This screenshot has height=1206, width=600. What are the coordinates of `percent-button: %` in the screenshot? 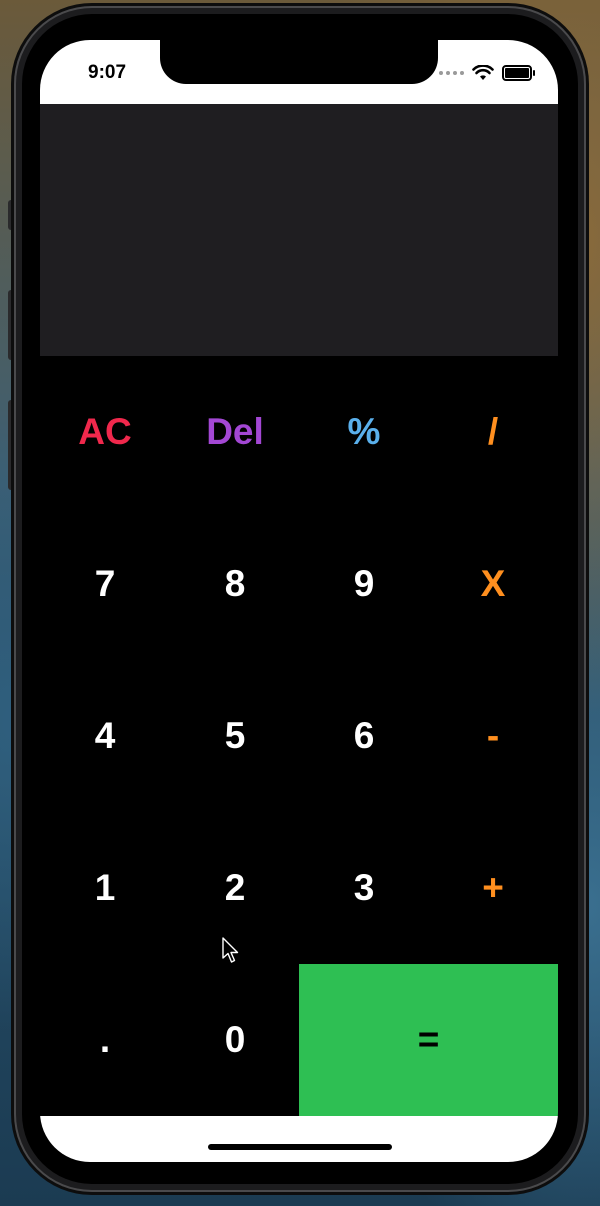 It's located at (364, 432).